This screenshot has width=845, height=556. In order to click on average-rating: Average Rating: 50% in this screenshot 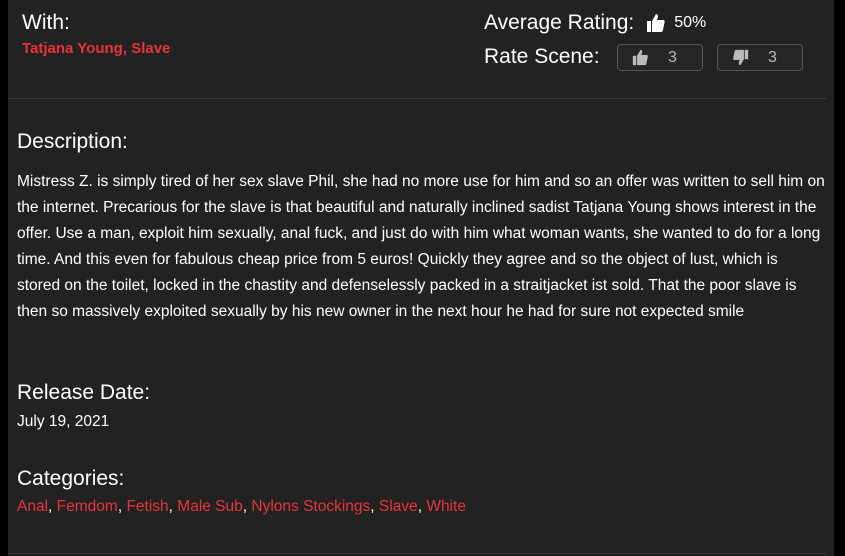, I will do `click(595, 23)`.